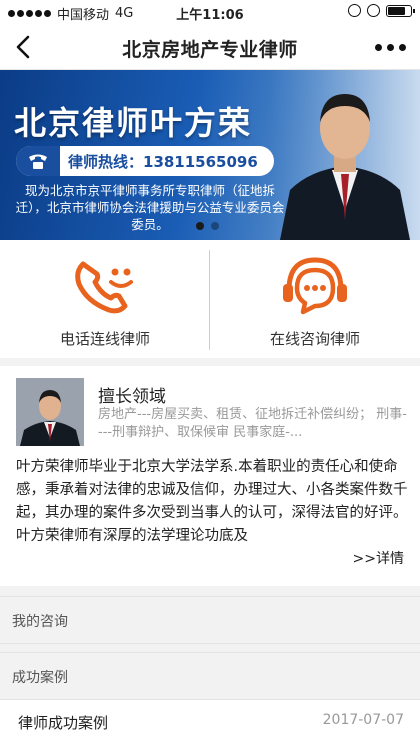 The width and height of the screenshot is (420, 748). I want to click on back-button, so click(25, 47).